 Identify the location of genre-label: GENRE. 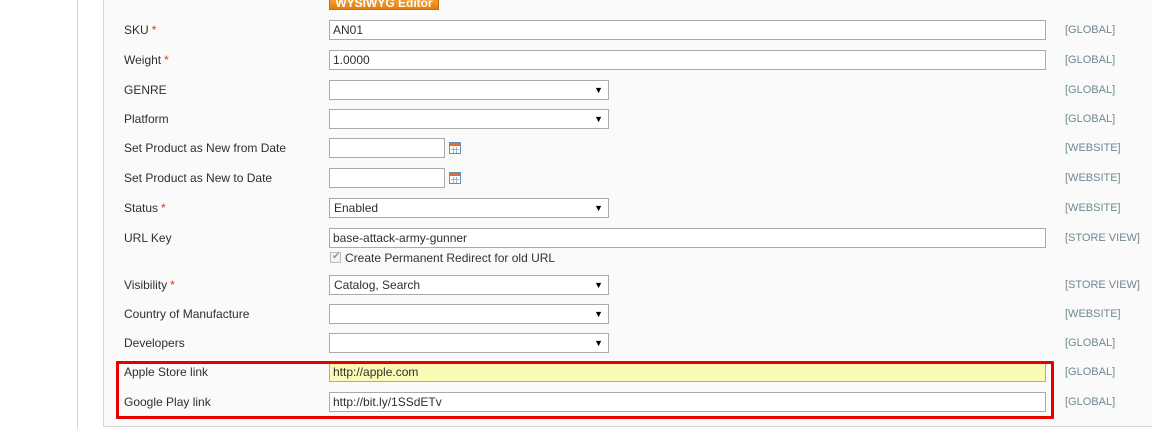
(145, 90).